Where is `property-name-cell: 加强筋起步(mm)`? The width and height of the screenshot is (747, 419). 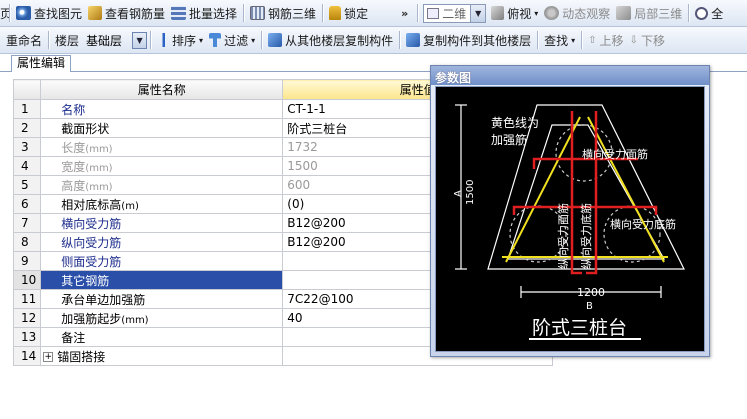
property-name-cell: 加强筋起步(mm) is located at coordinates (162, 318).